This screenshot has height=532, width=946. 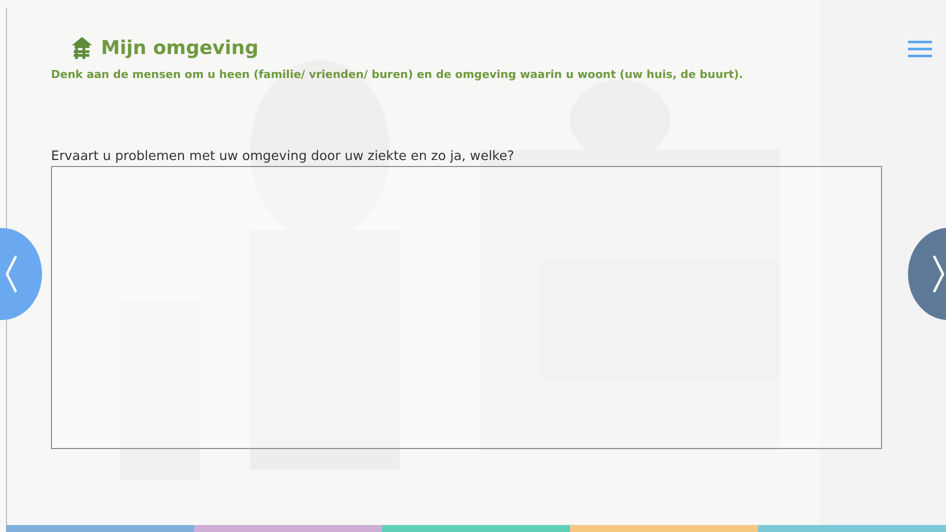 I want to click on chevron-left-icon, so click(x=11, y=274).